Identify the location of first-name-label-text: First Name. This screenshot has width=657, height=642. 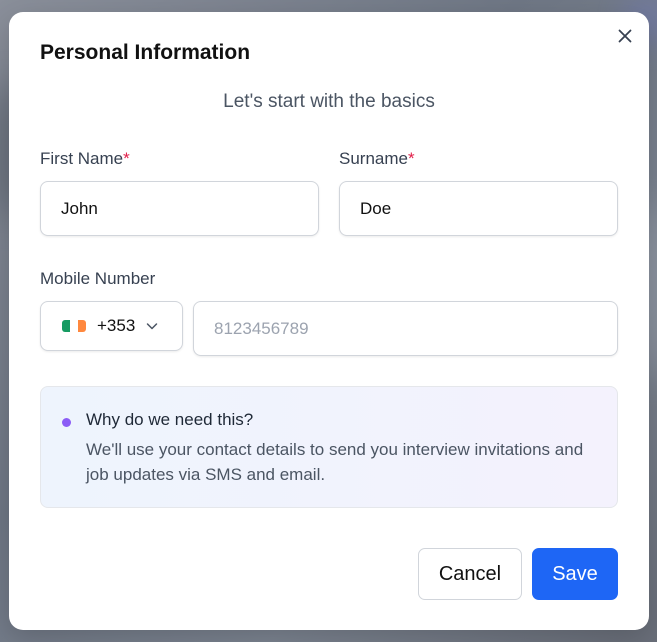
(82, 158).